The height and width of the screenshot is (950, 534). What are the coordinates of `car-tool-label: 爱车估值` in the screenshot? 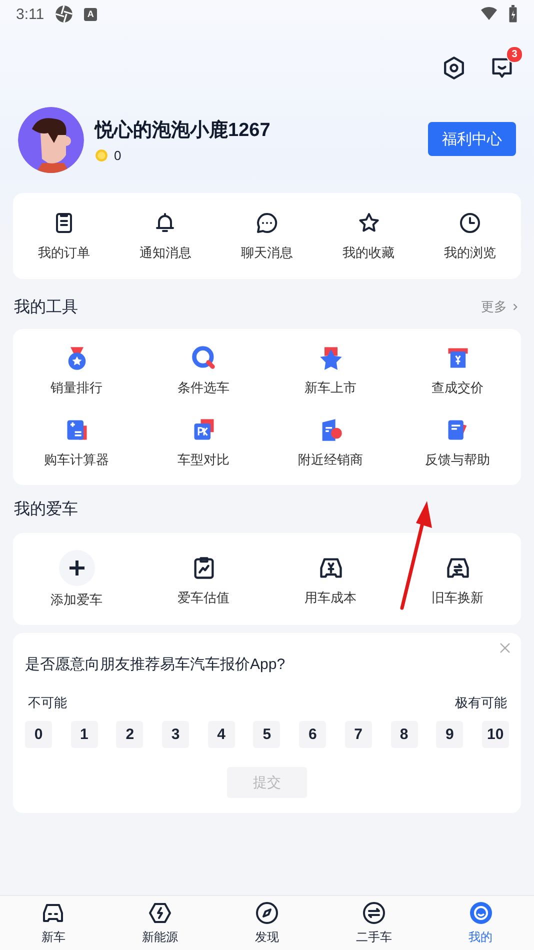 It's located at (204, 597).